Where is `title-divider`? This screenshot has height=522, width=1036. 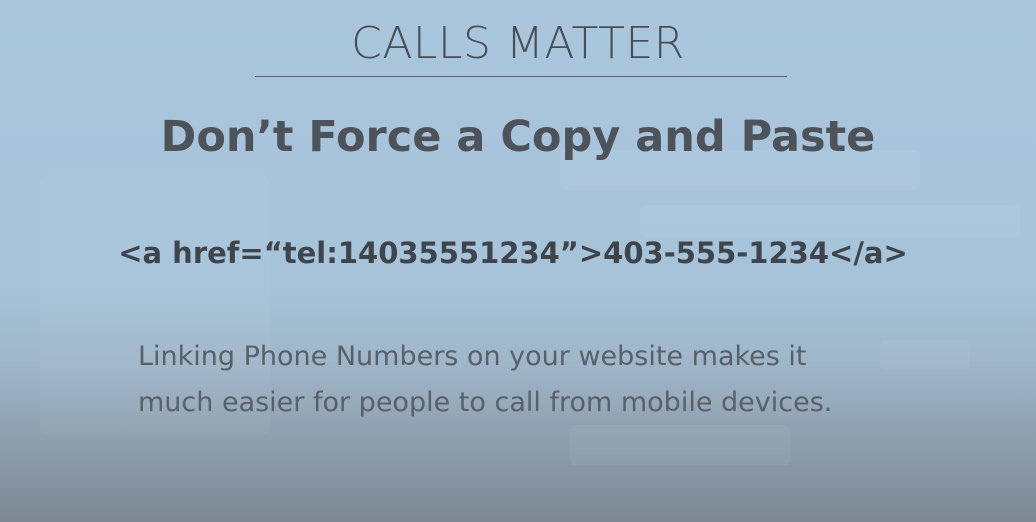 title-divider is located at coordinates (521, 76).